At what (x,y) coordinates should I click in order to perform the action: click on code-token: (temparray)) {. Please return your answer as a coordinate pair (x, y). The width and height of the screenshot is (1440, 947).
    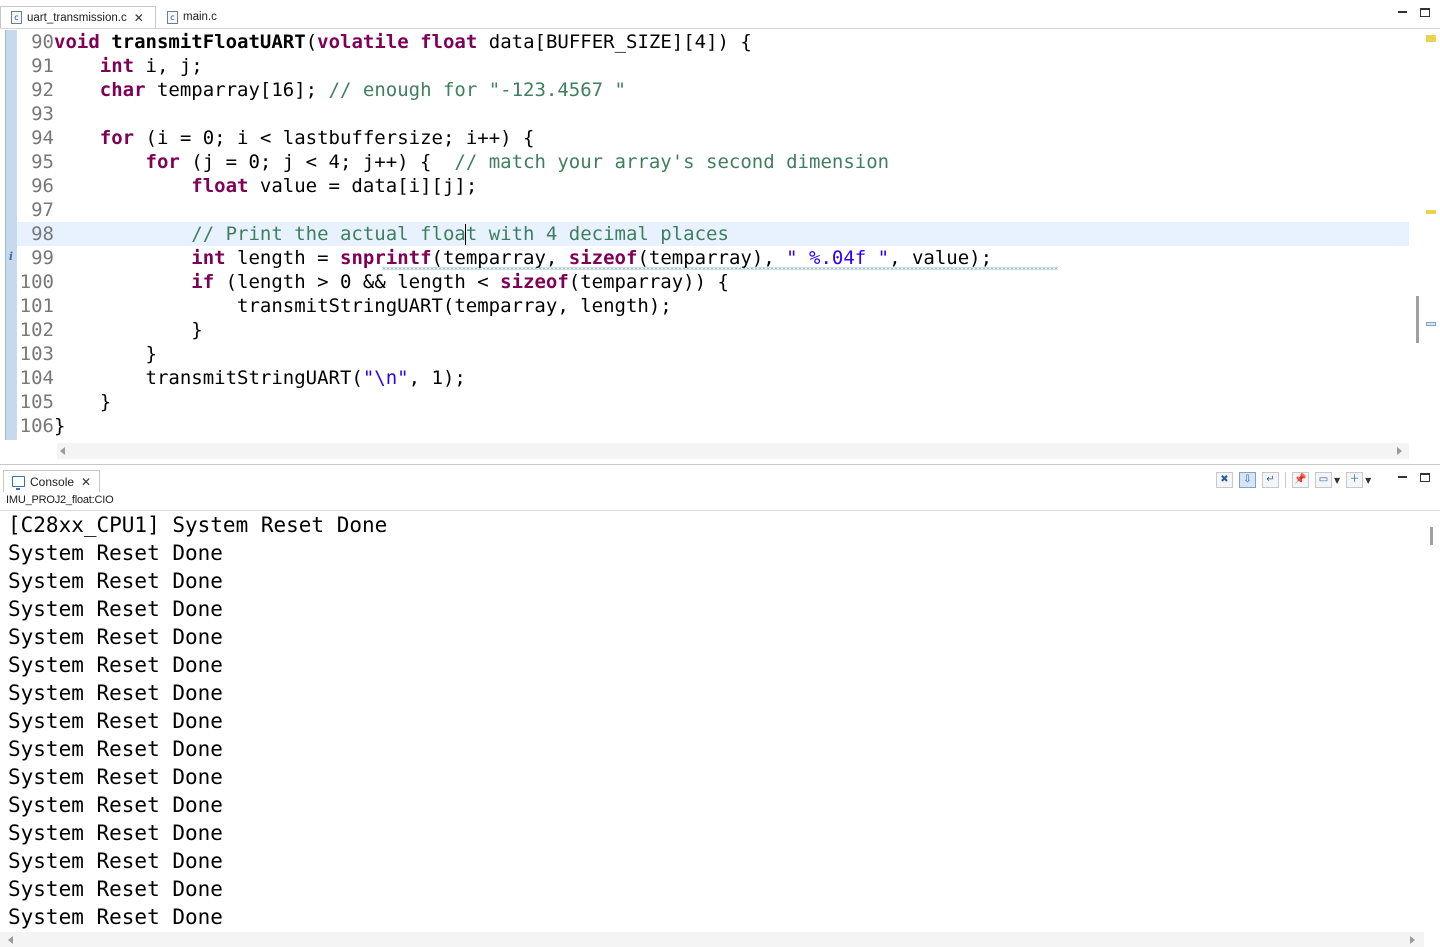
    Looking at the image, I should click on (648, 282).